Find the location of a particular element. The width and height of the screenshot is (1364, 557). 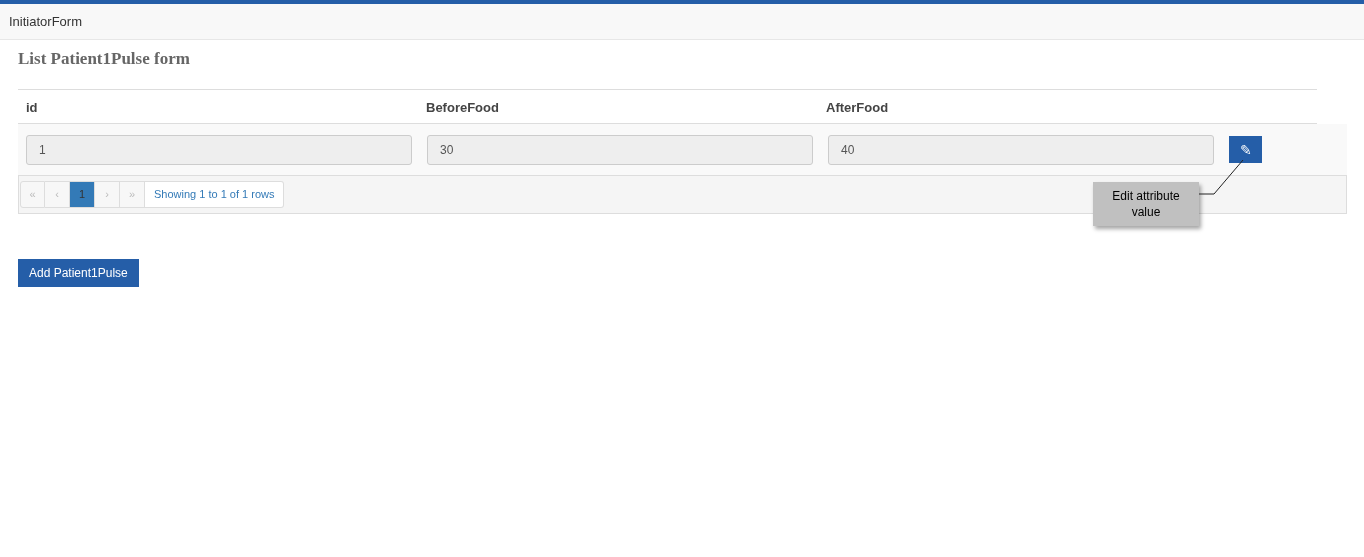

navbar-brand: InitiatorForm is located at coordinates (45, 21).